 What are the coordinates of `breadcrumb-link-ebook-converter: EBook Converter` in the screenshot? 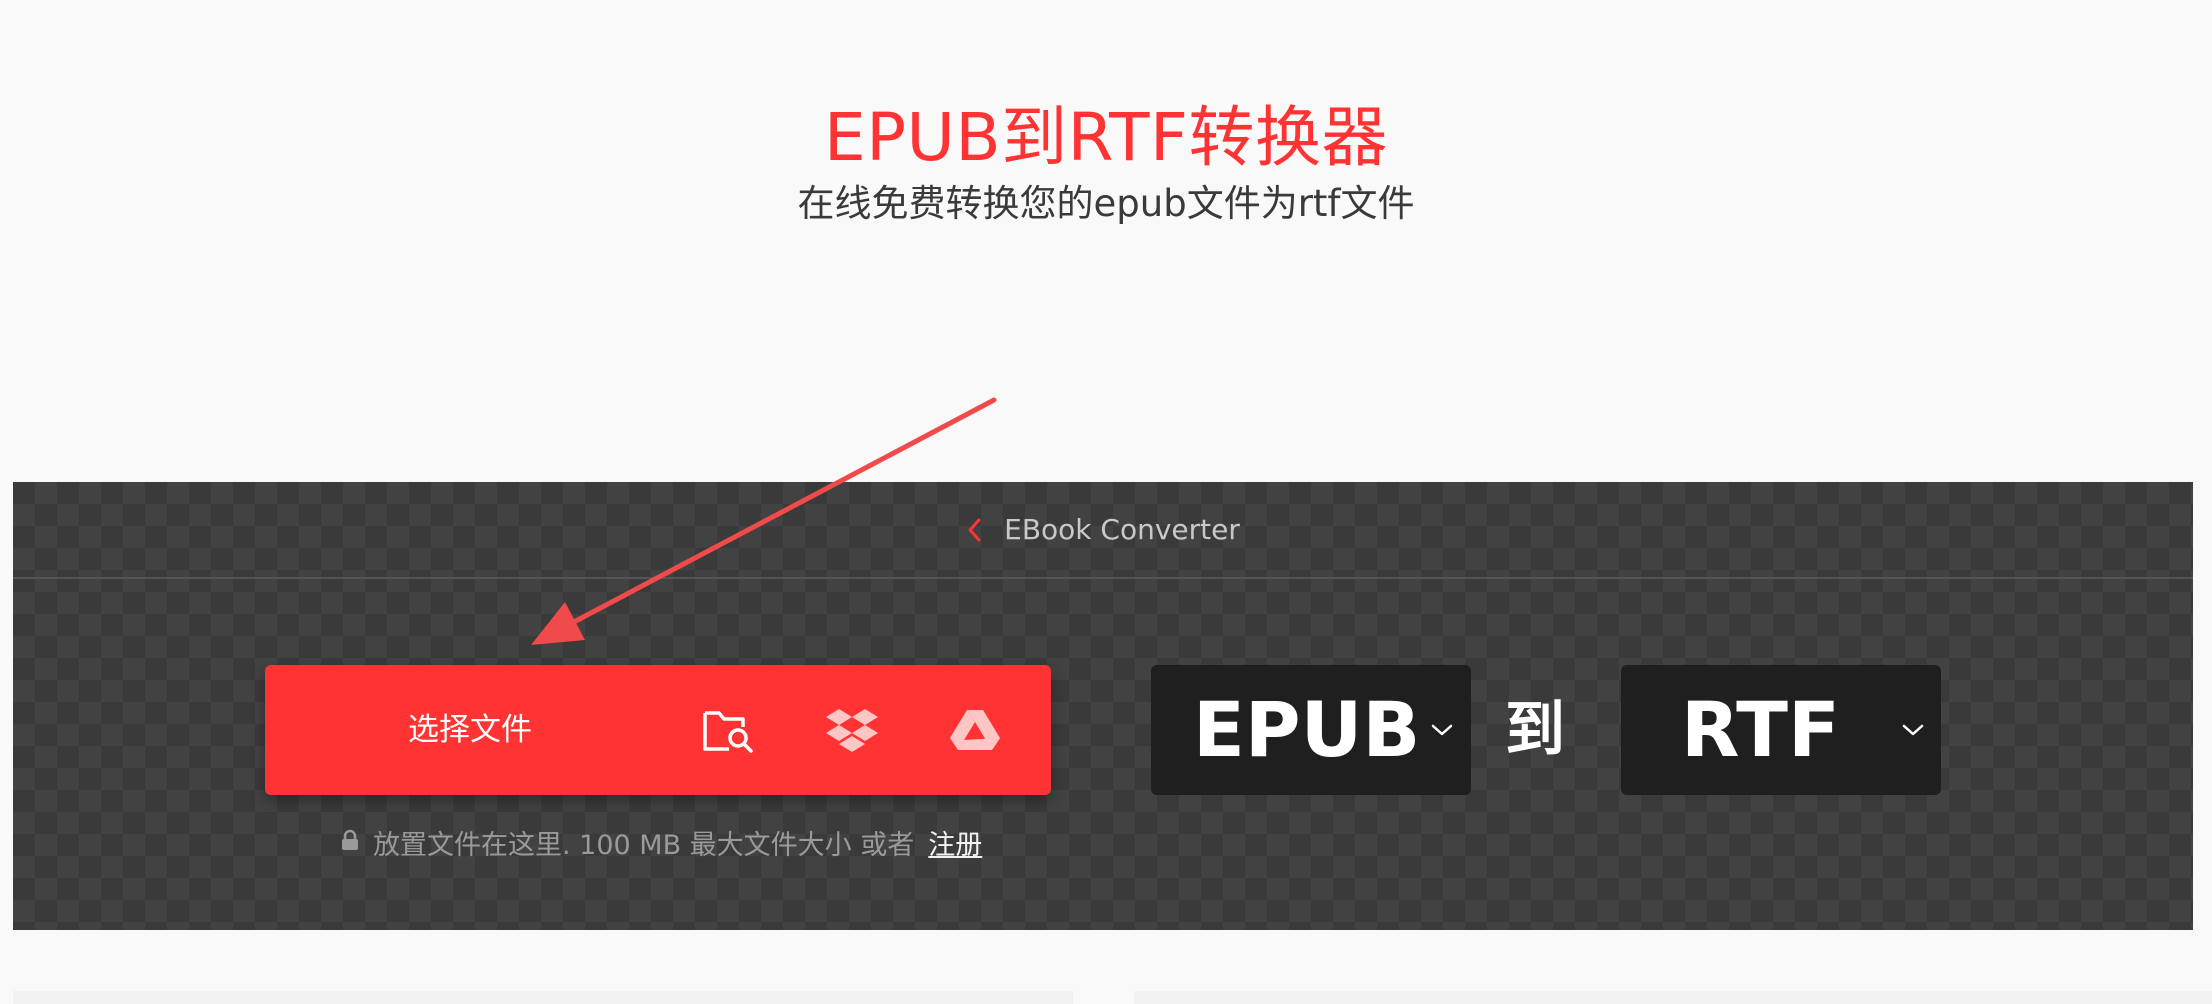 It's located at (1103, 530).